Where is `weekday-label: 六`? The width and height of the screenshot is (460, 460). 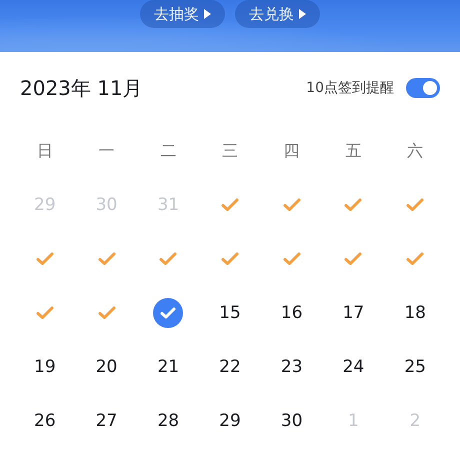 weekday-label: 六 is located at coordinates (415, 151).